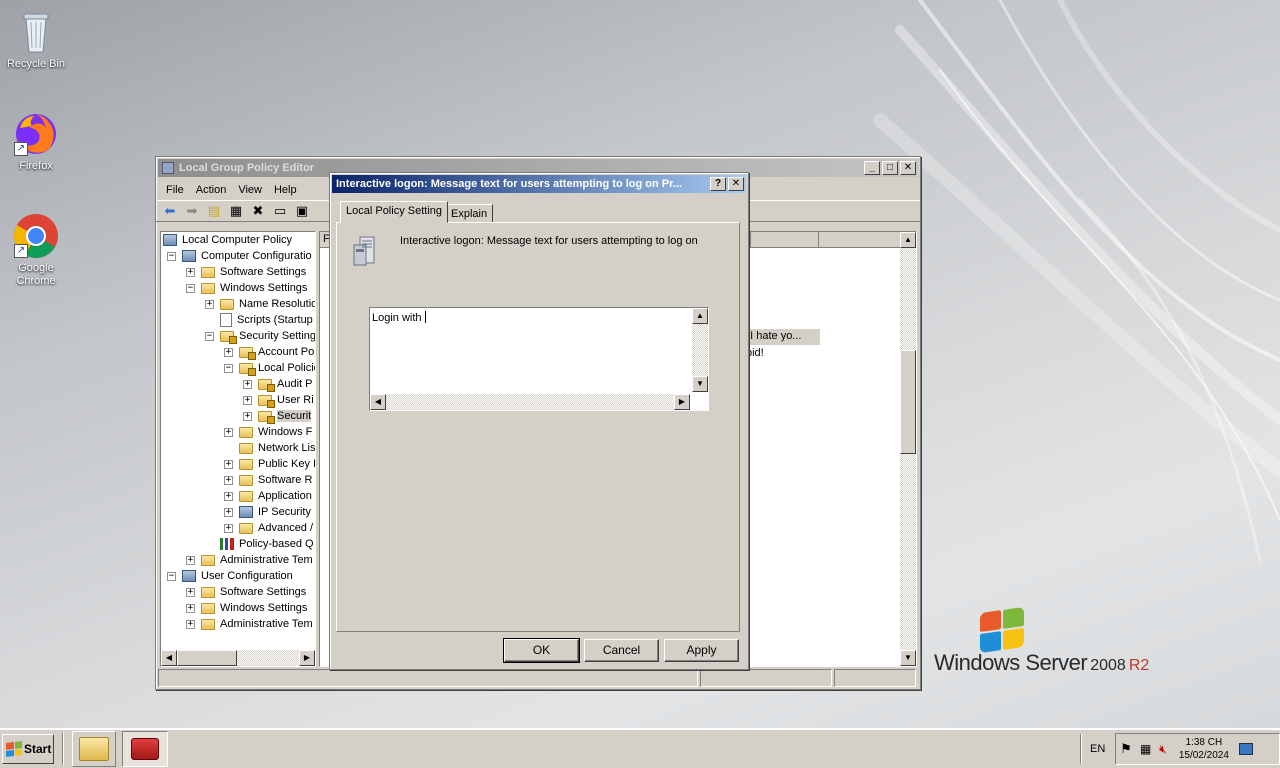 This screenshot has width=1280, height=768. Describe the element at coordinates (908, 168) in the screenshot. I see `close-button: ✕` at that location.